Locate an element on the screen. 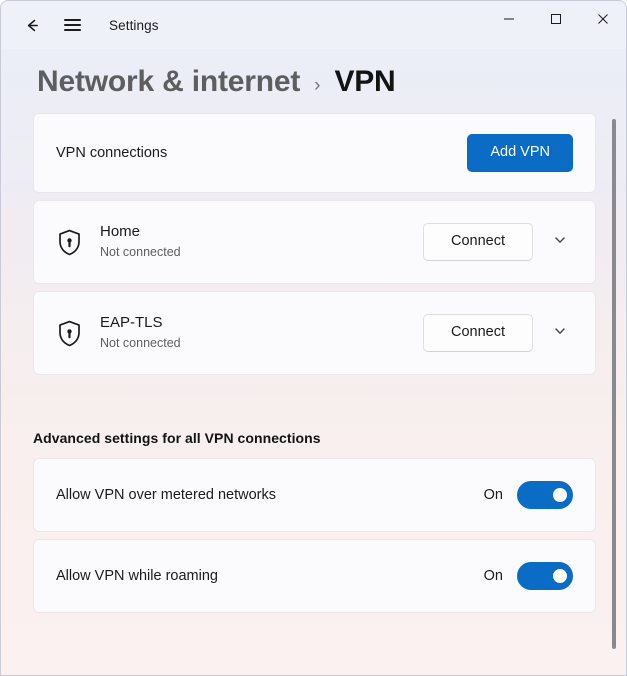 Image resolution: width=627 pixels, height=676 pixels. app-title: Settings is located at coordinates (134, 25).